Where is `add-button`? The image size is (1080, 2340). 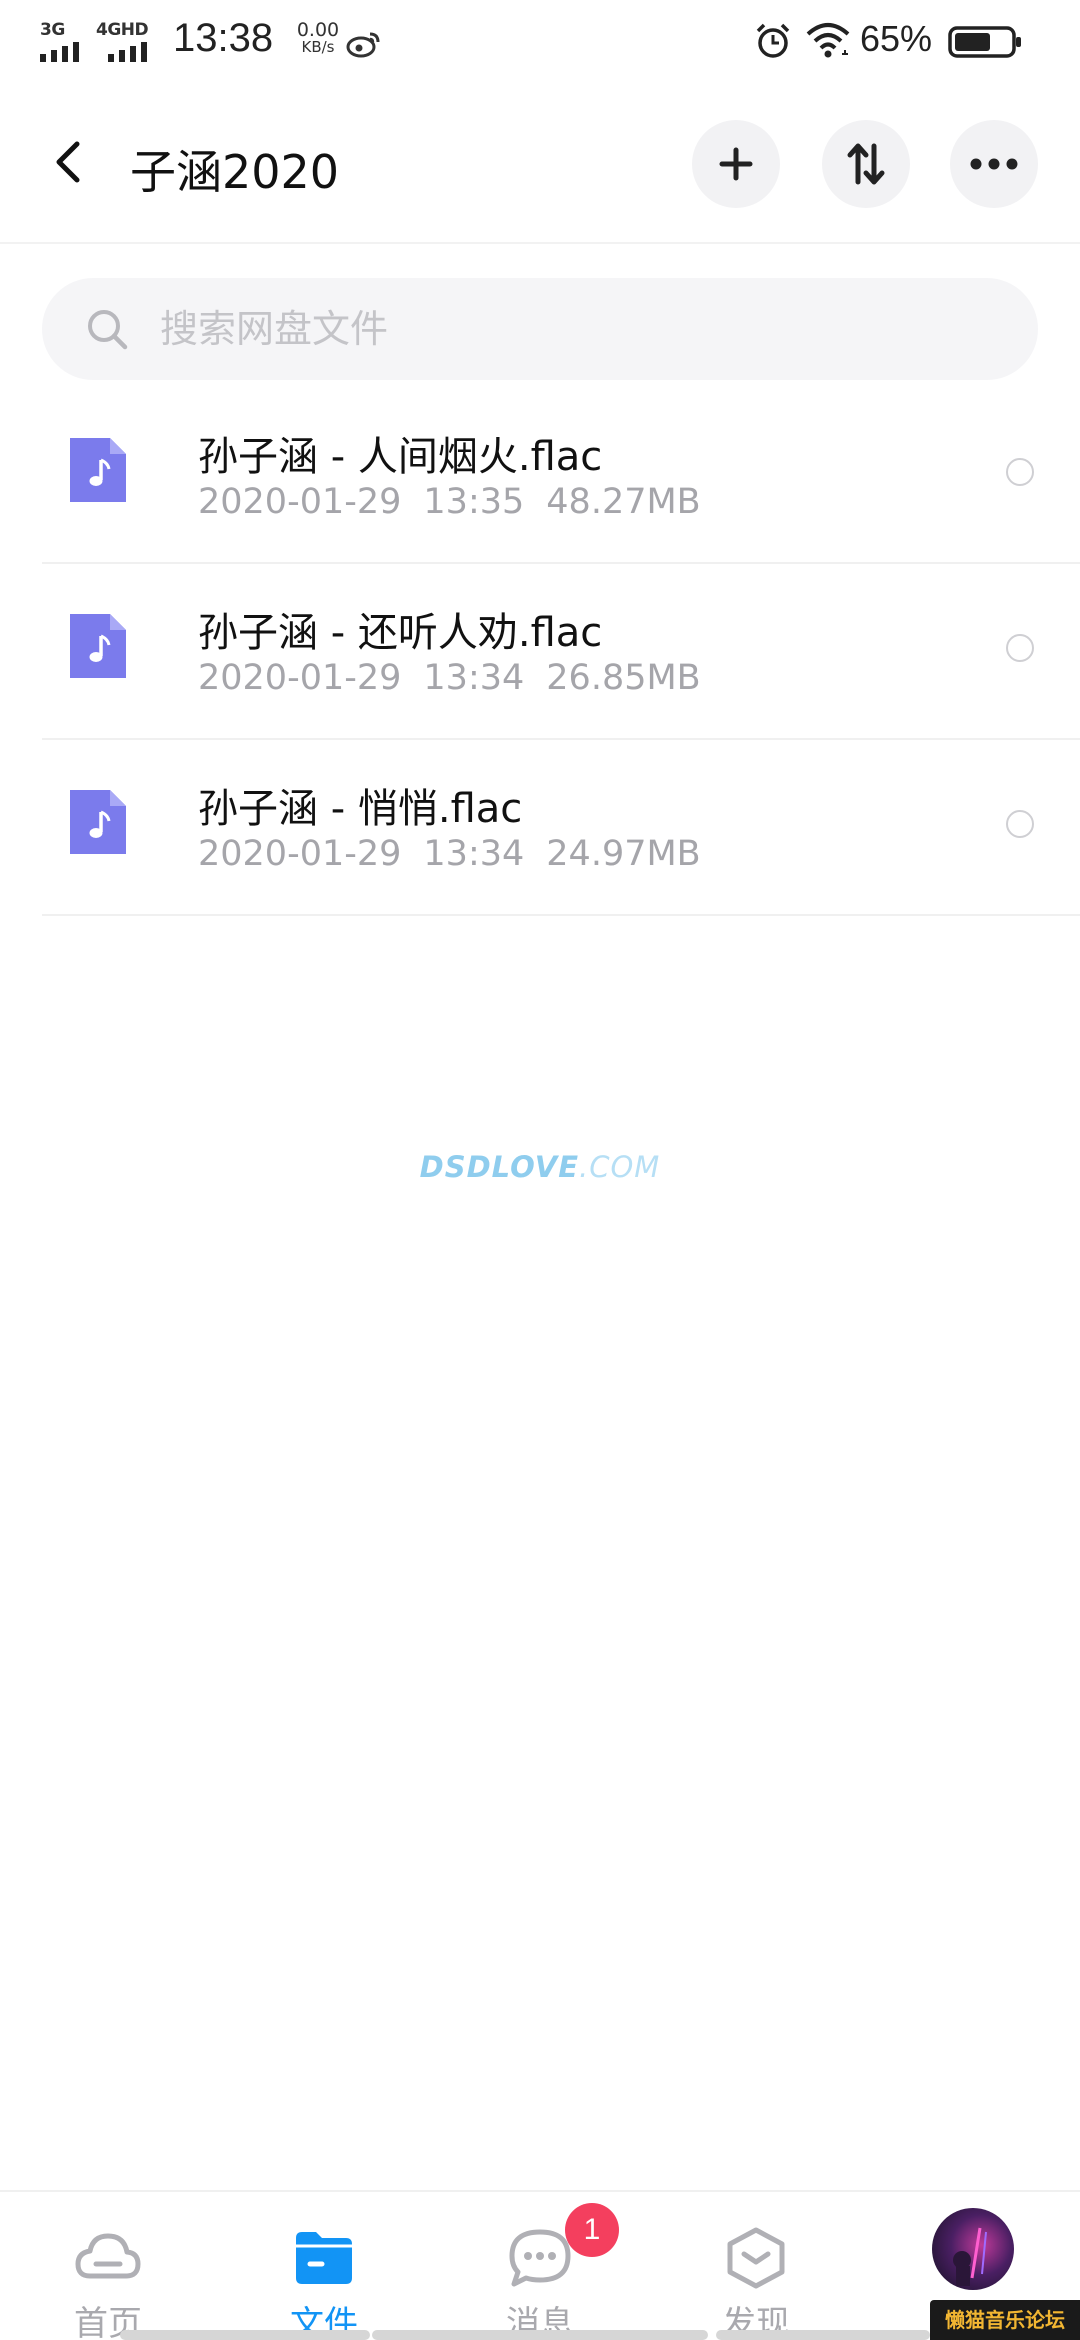
add-button is located at coordinates (736, 164).